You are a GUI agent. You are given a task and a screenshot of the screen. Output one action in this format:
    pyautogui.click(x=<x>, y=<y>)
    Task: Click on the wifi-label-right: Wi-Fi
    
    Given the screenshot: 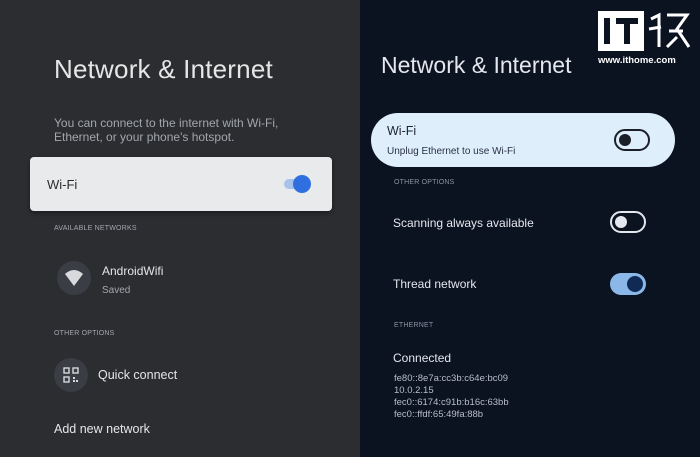 What is the action you would take?
    pyautogui.click(x=402, y=131)
    